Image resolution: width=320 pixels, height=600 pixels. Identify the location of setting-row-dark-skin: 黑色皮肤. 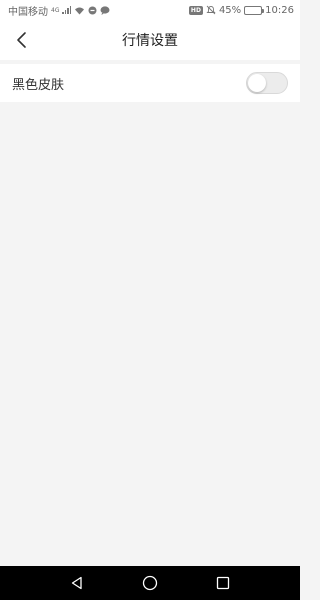
(150, 83).